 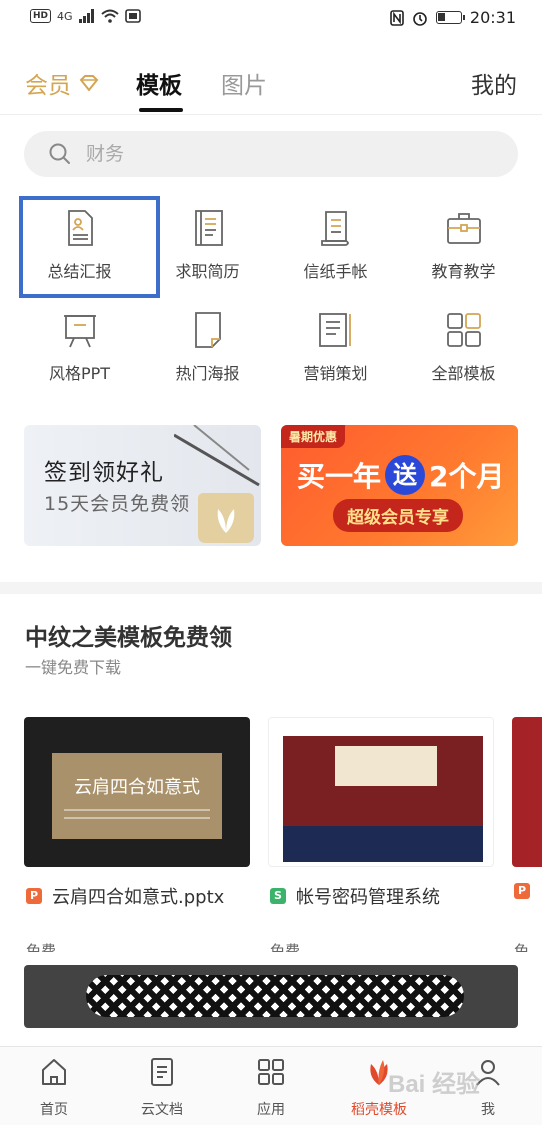 I want to click on thumbnail-scroll, so click(x=386, y=766).